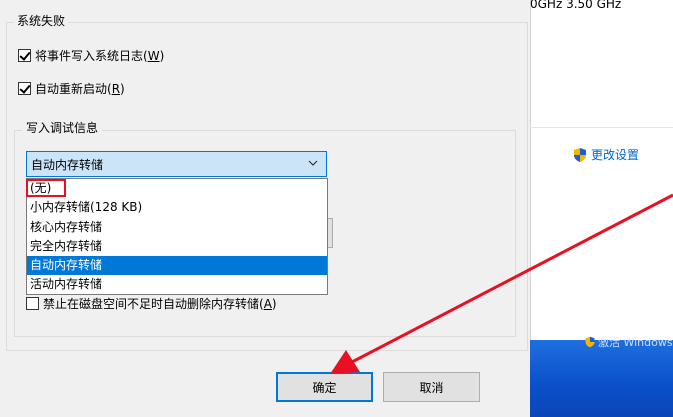 The image size is (673, 417). Describe the element at coordinates (24, 88) in the screenshot. I see `auto-restart-checkbox` at that location.